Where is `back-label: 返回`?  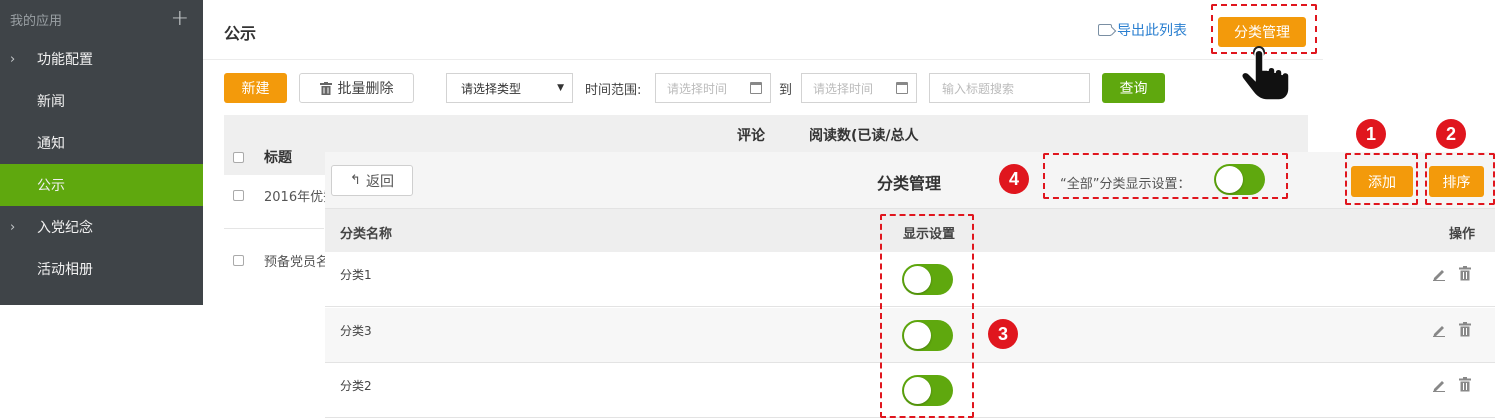
back-label: 返回 is located at coordinates (379, 181).